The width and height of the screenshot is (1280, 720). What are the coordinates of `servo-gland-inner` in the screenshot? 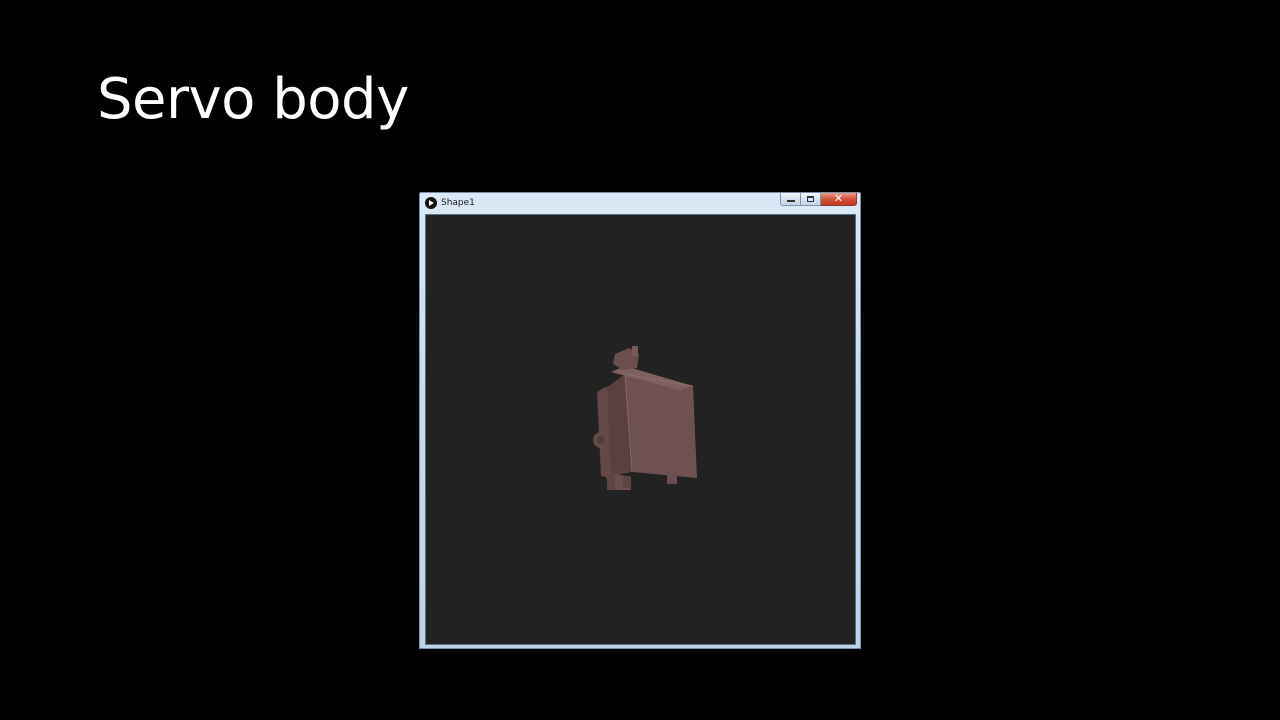 It's located at (601, 440).